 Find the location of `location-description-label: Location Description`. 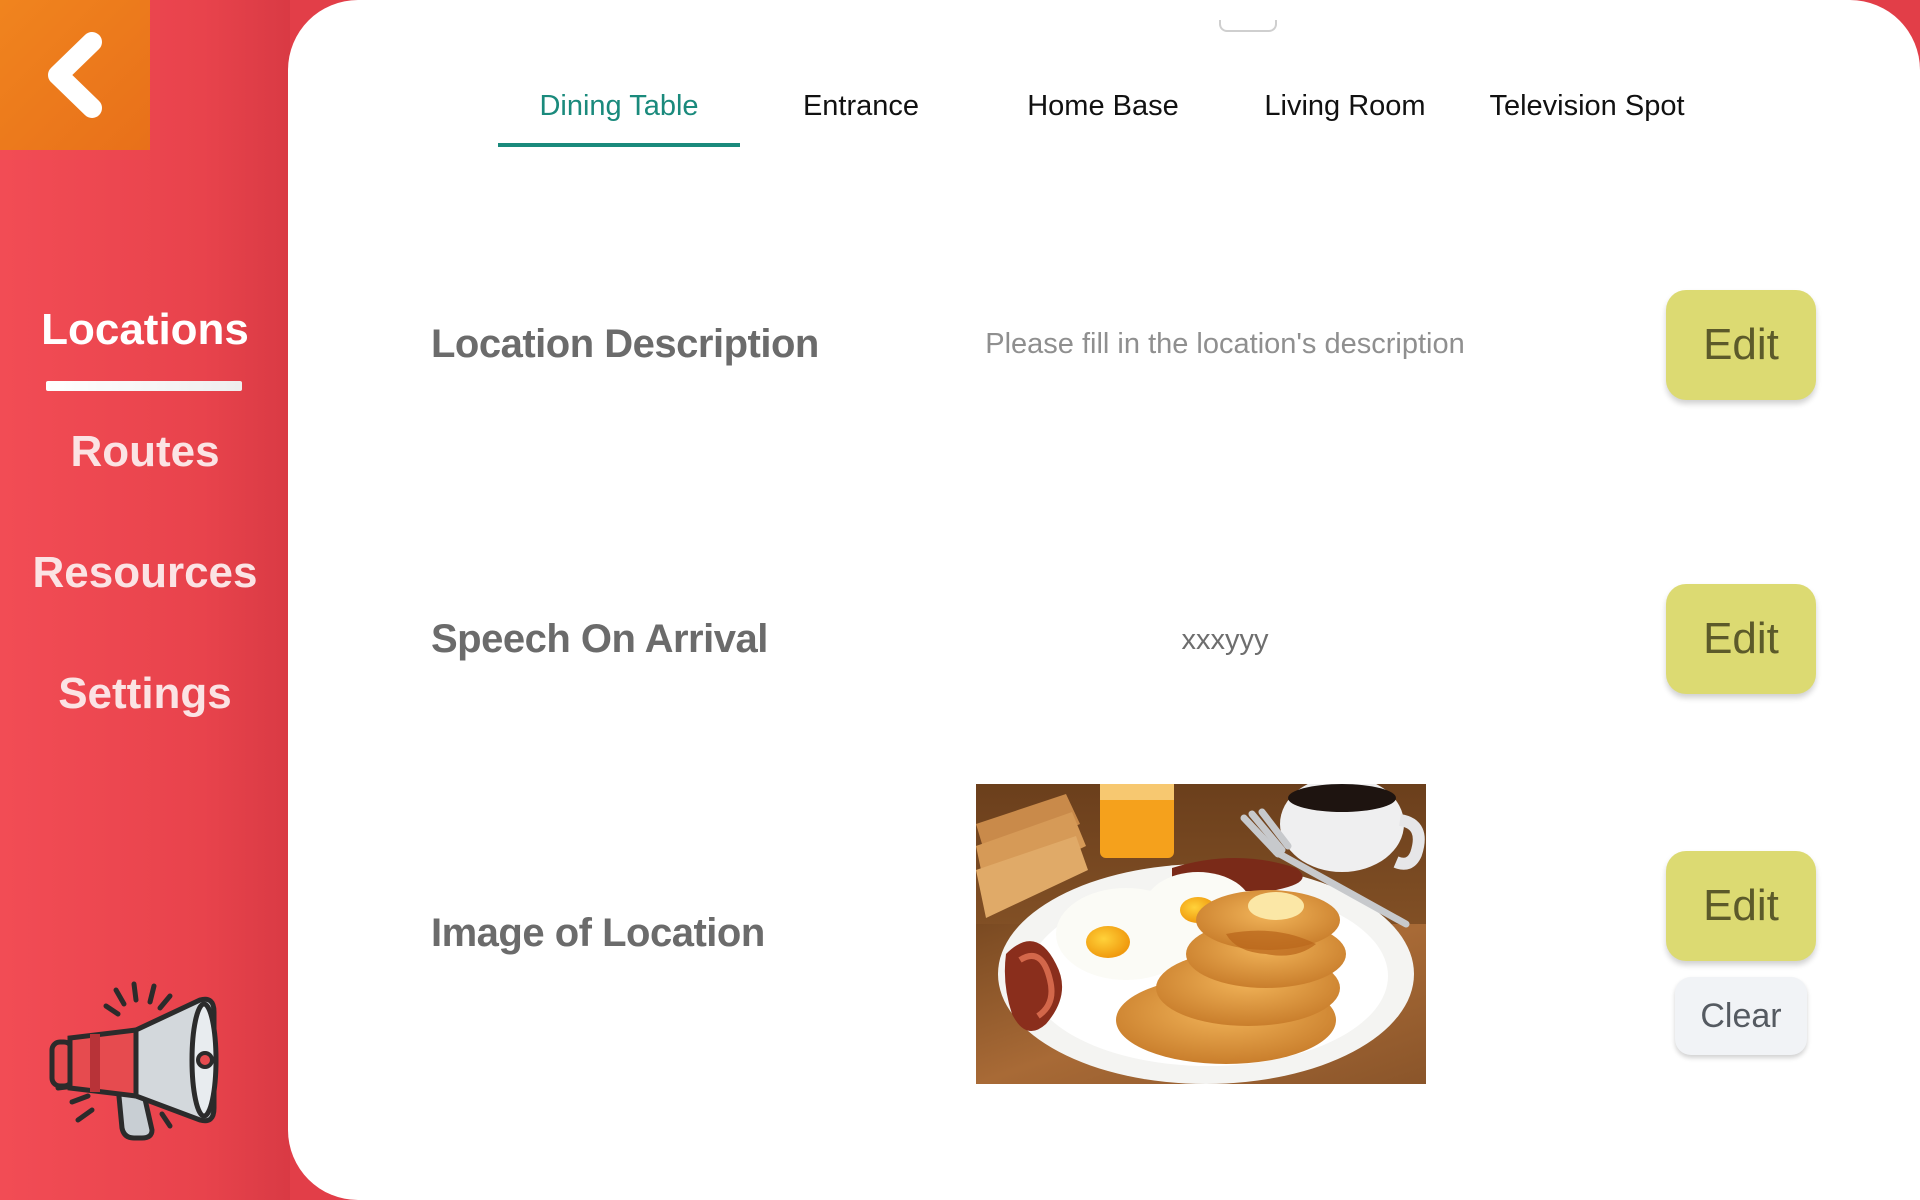

location-description-label: Location Description is located at coordinates (625, 344).